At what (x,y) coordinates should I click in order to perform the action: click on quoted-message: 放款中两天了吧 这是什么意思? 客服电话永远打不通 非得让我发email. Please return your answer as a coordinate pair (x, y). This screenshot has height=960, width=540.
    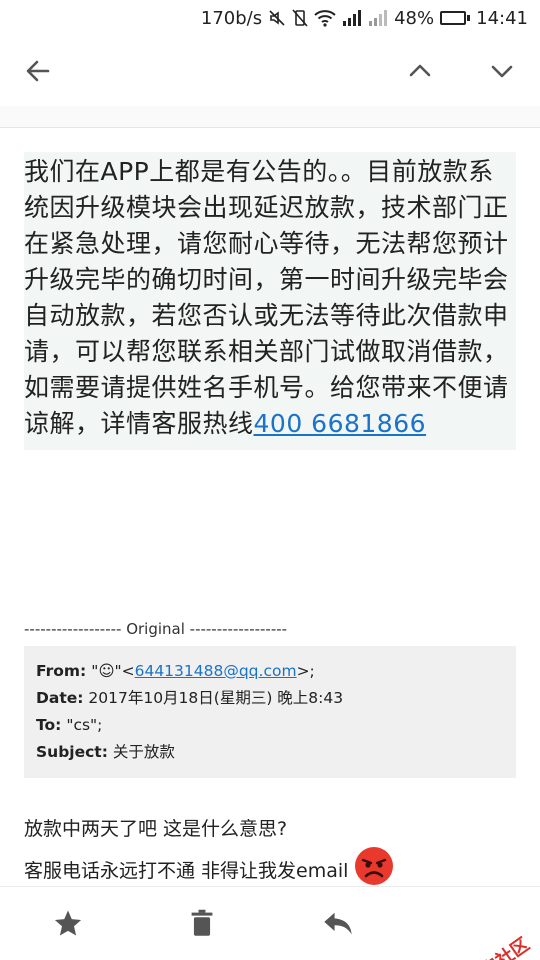
    Looking at the image, I should click on (209, 854).